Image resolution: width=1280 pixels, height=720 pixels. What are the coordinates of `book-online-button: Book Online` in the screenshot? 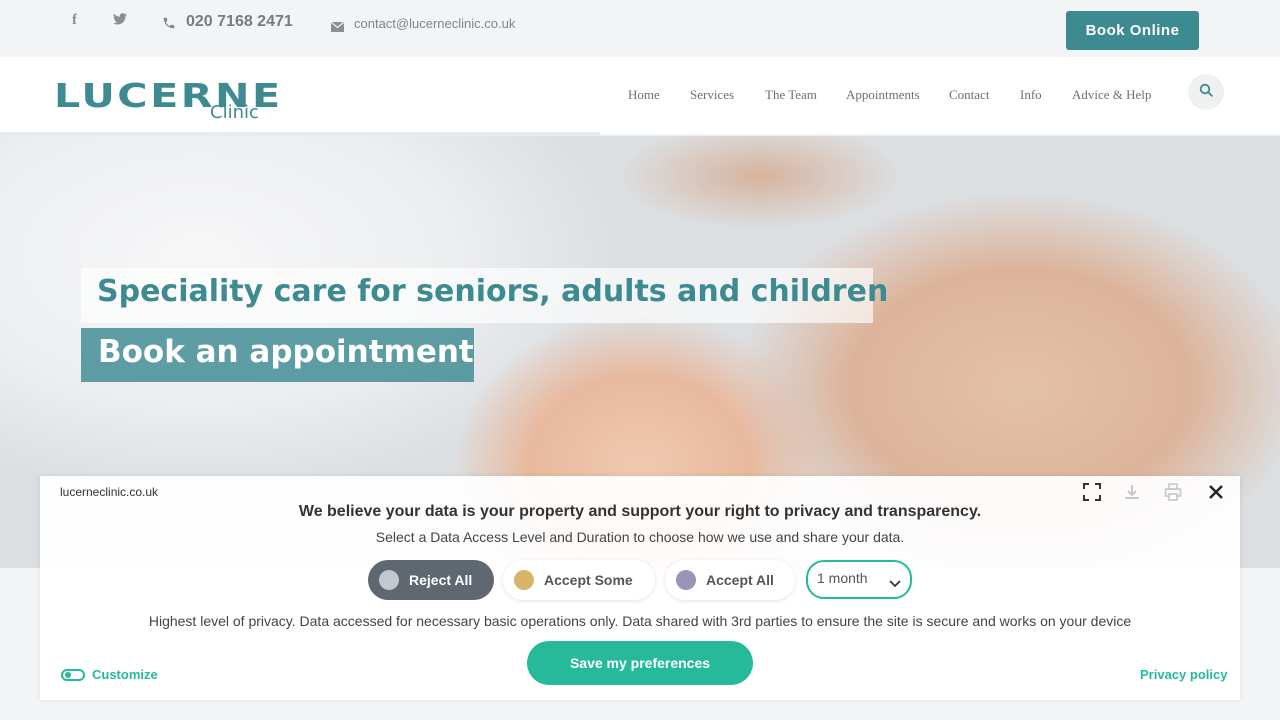 It's located at (1132, 30).